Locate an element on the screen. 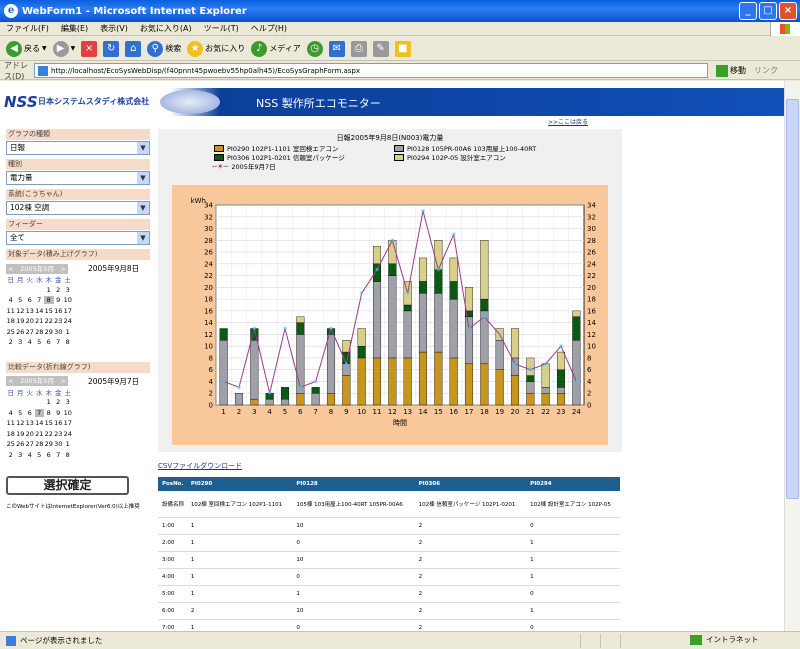 The image size is (800, 649). stop-icon: × is located at coordinates (89, 48).